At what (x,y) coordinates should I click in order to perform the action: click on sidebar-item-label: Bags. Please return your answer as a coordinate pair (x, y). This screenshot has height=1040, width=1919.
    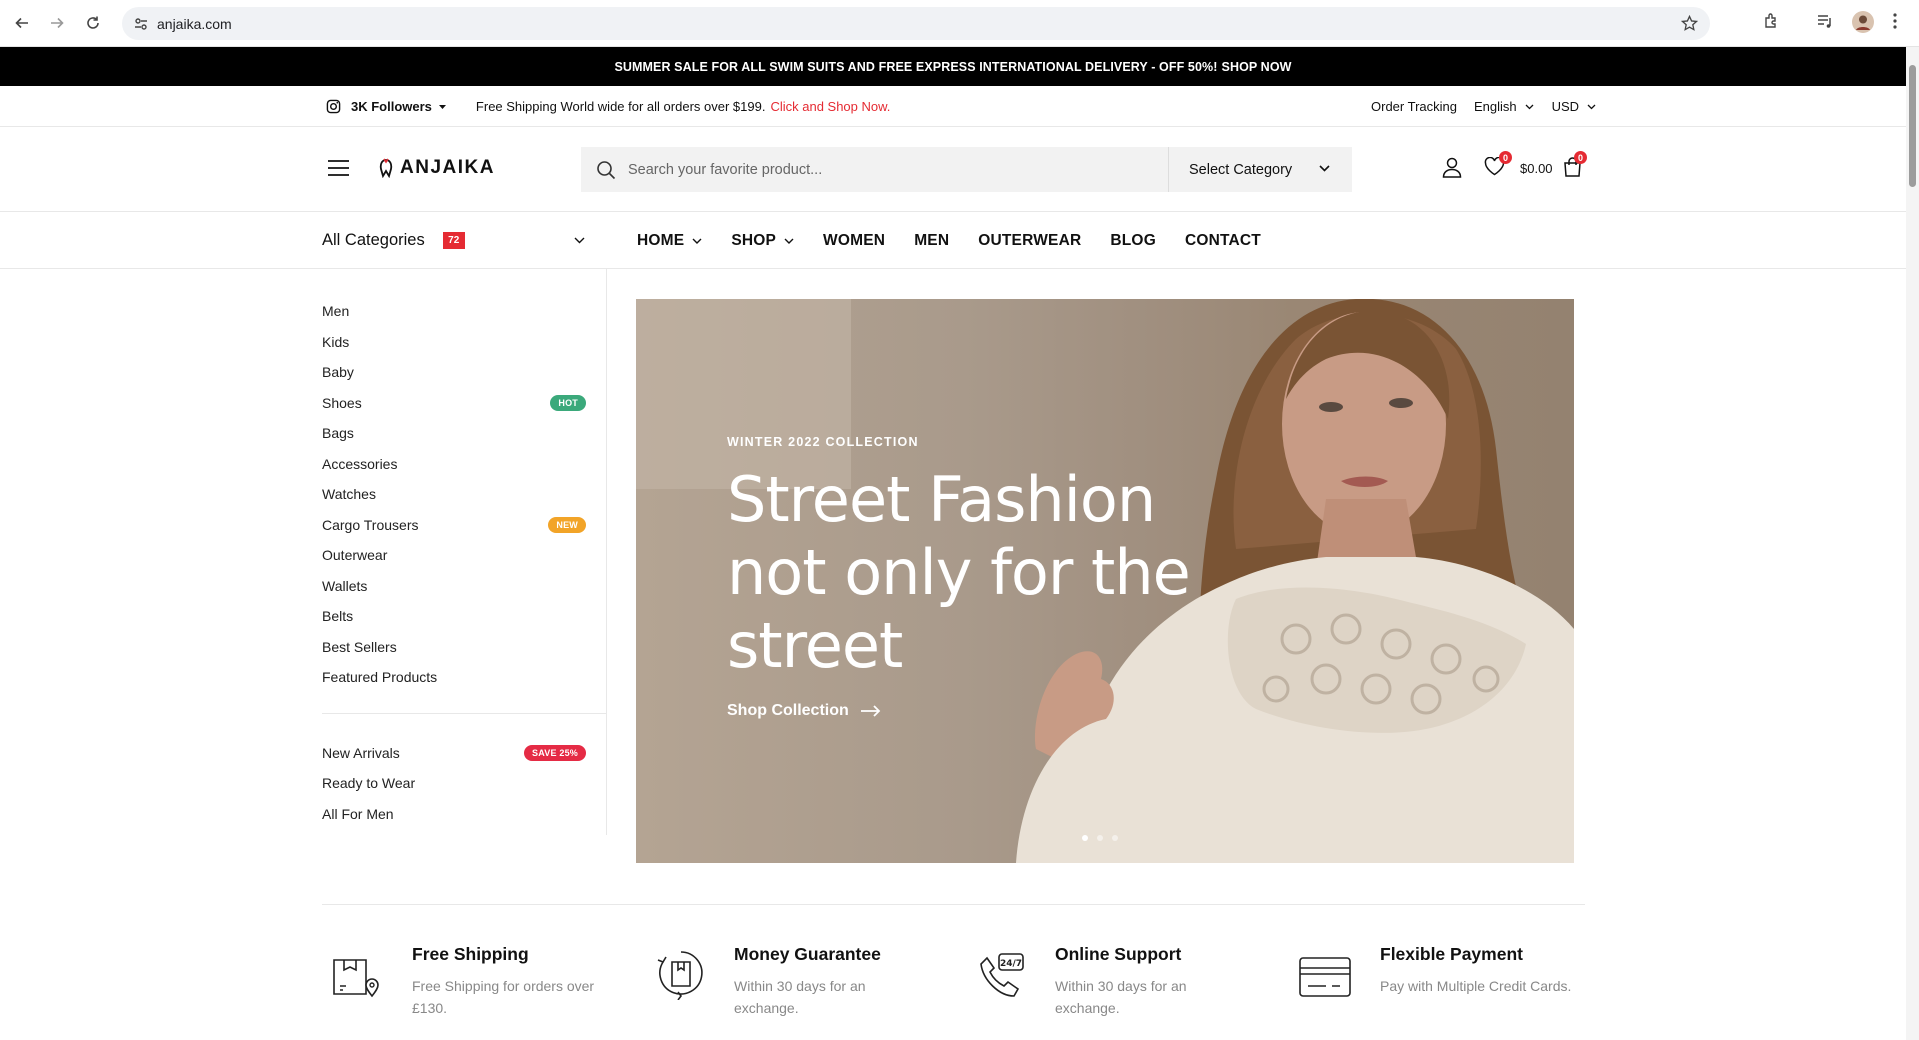
    Looking at the image, I should click on (338, 433).